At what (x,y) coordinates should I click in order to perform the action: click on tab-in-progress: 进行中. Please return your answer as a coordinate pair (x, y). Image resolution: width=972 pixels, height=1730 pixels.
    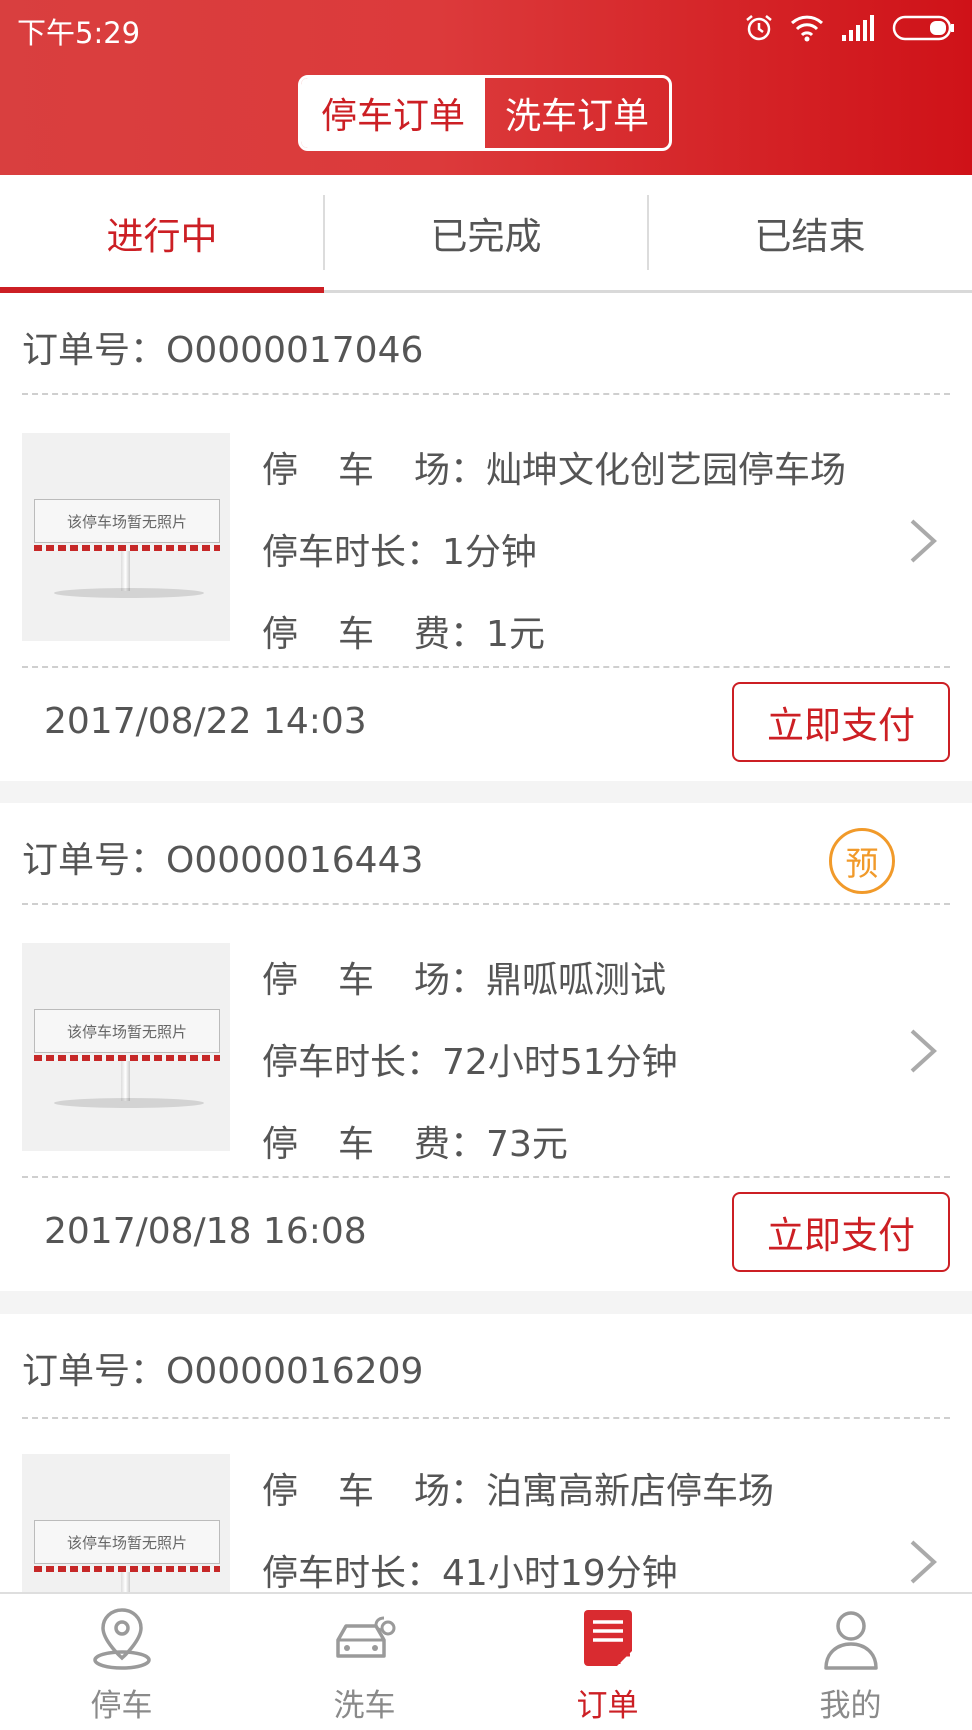
    Looking at the image, I should click on (162, 232).